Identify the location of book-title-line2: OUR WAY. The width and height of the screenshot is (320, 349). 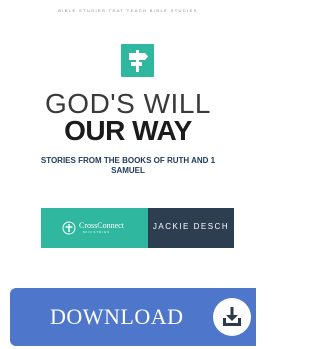
(128, 130).